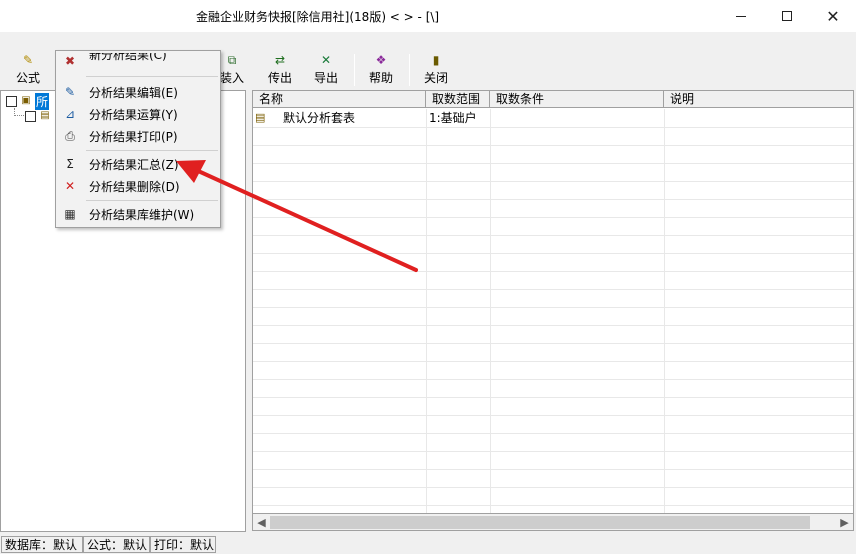  I want to click on maximize-icon, so click(787, 16).